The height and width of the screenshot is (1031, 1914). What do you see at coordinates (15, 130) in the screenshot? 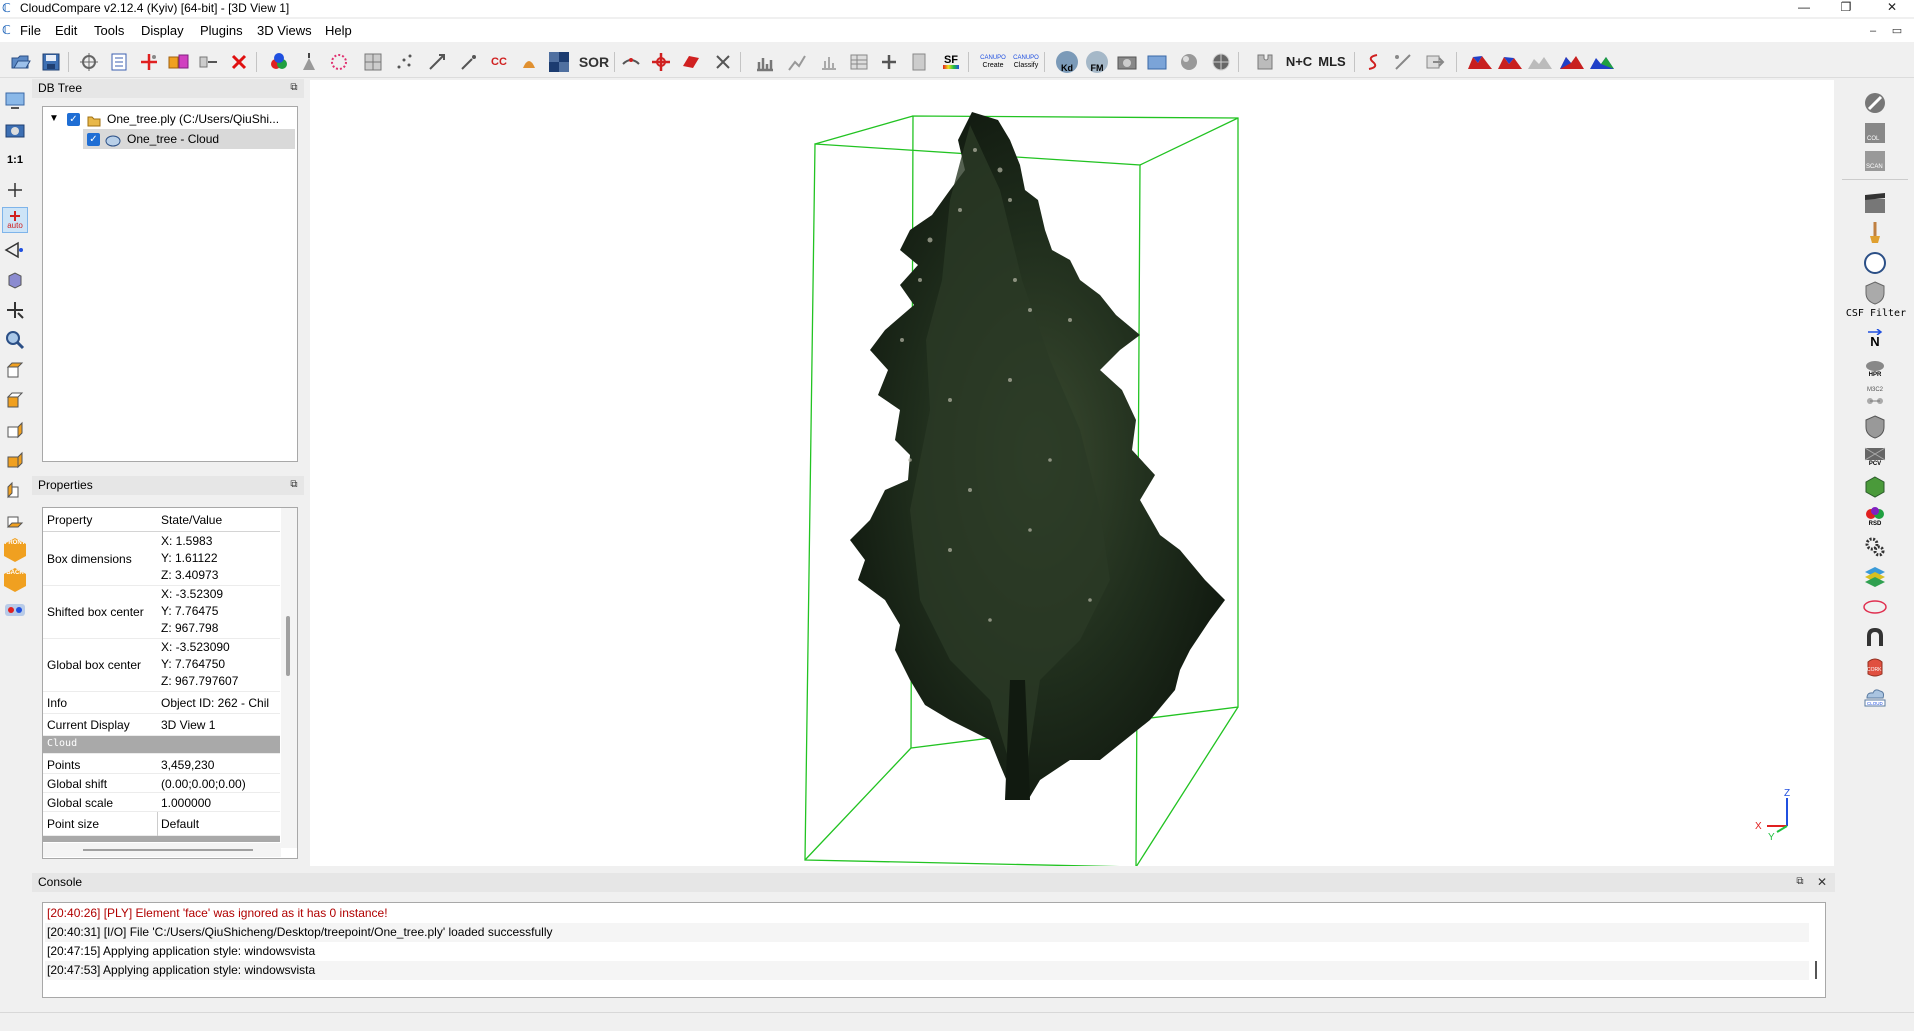
I see `camera-snapshot-icon` at bounding box center [15, 130].